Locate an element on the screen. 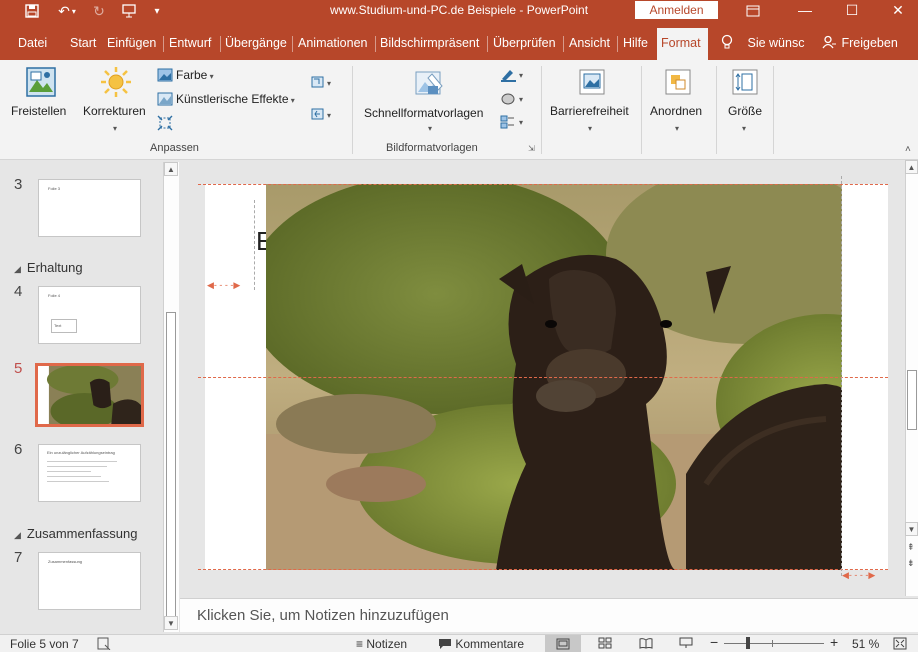 The height and width of the screenshot is (652, 918). zoom-slider-track is located at coordinates (774, 643).